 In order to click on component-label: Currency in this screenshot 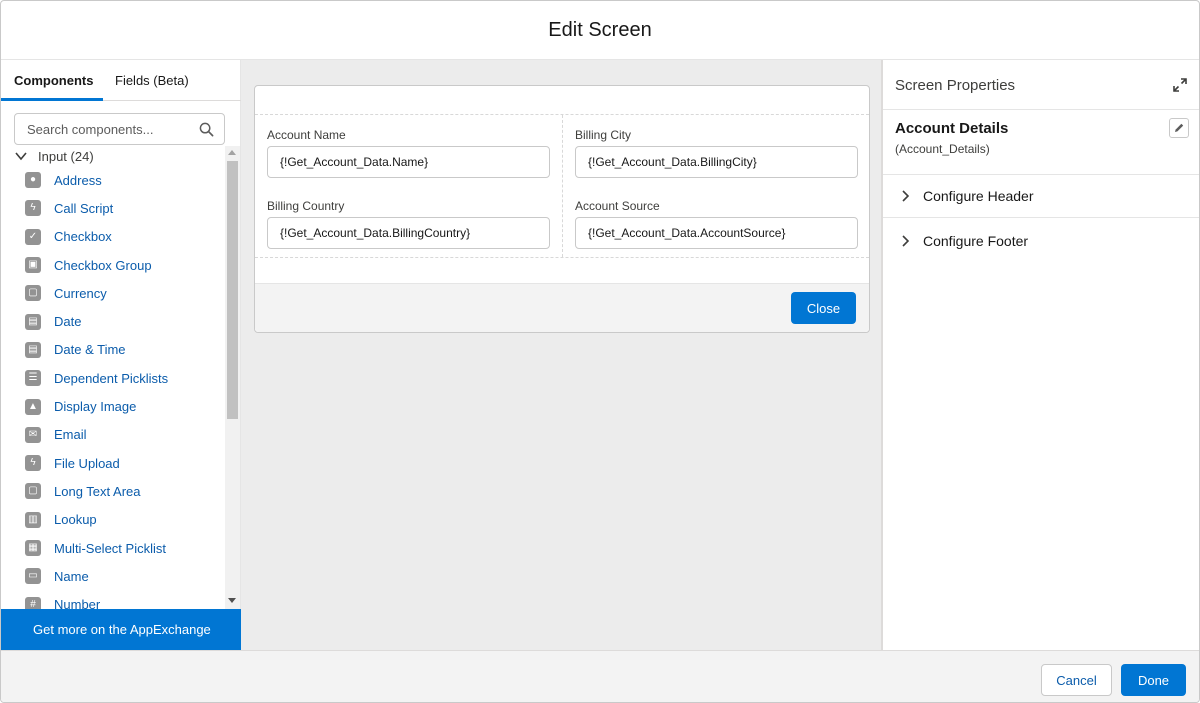, I will do `click(80, 293)`.